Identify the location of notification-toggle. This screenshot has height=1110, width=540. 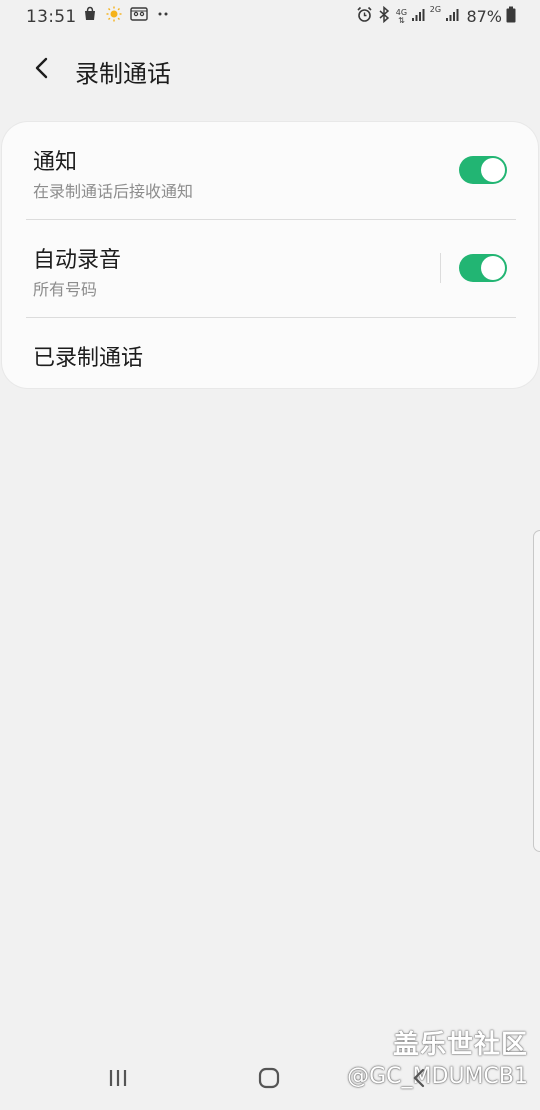
(483, 170).